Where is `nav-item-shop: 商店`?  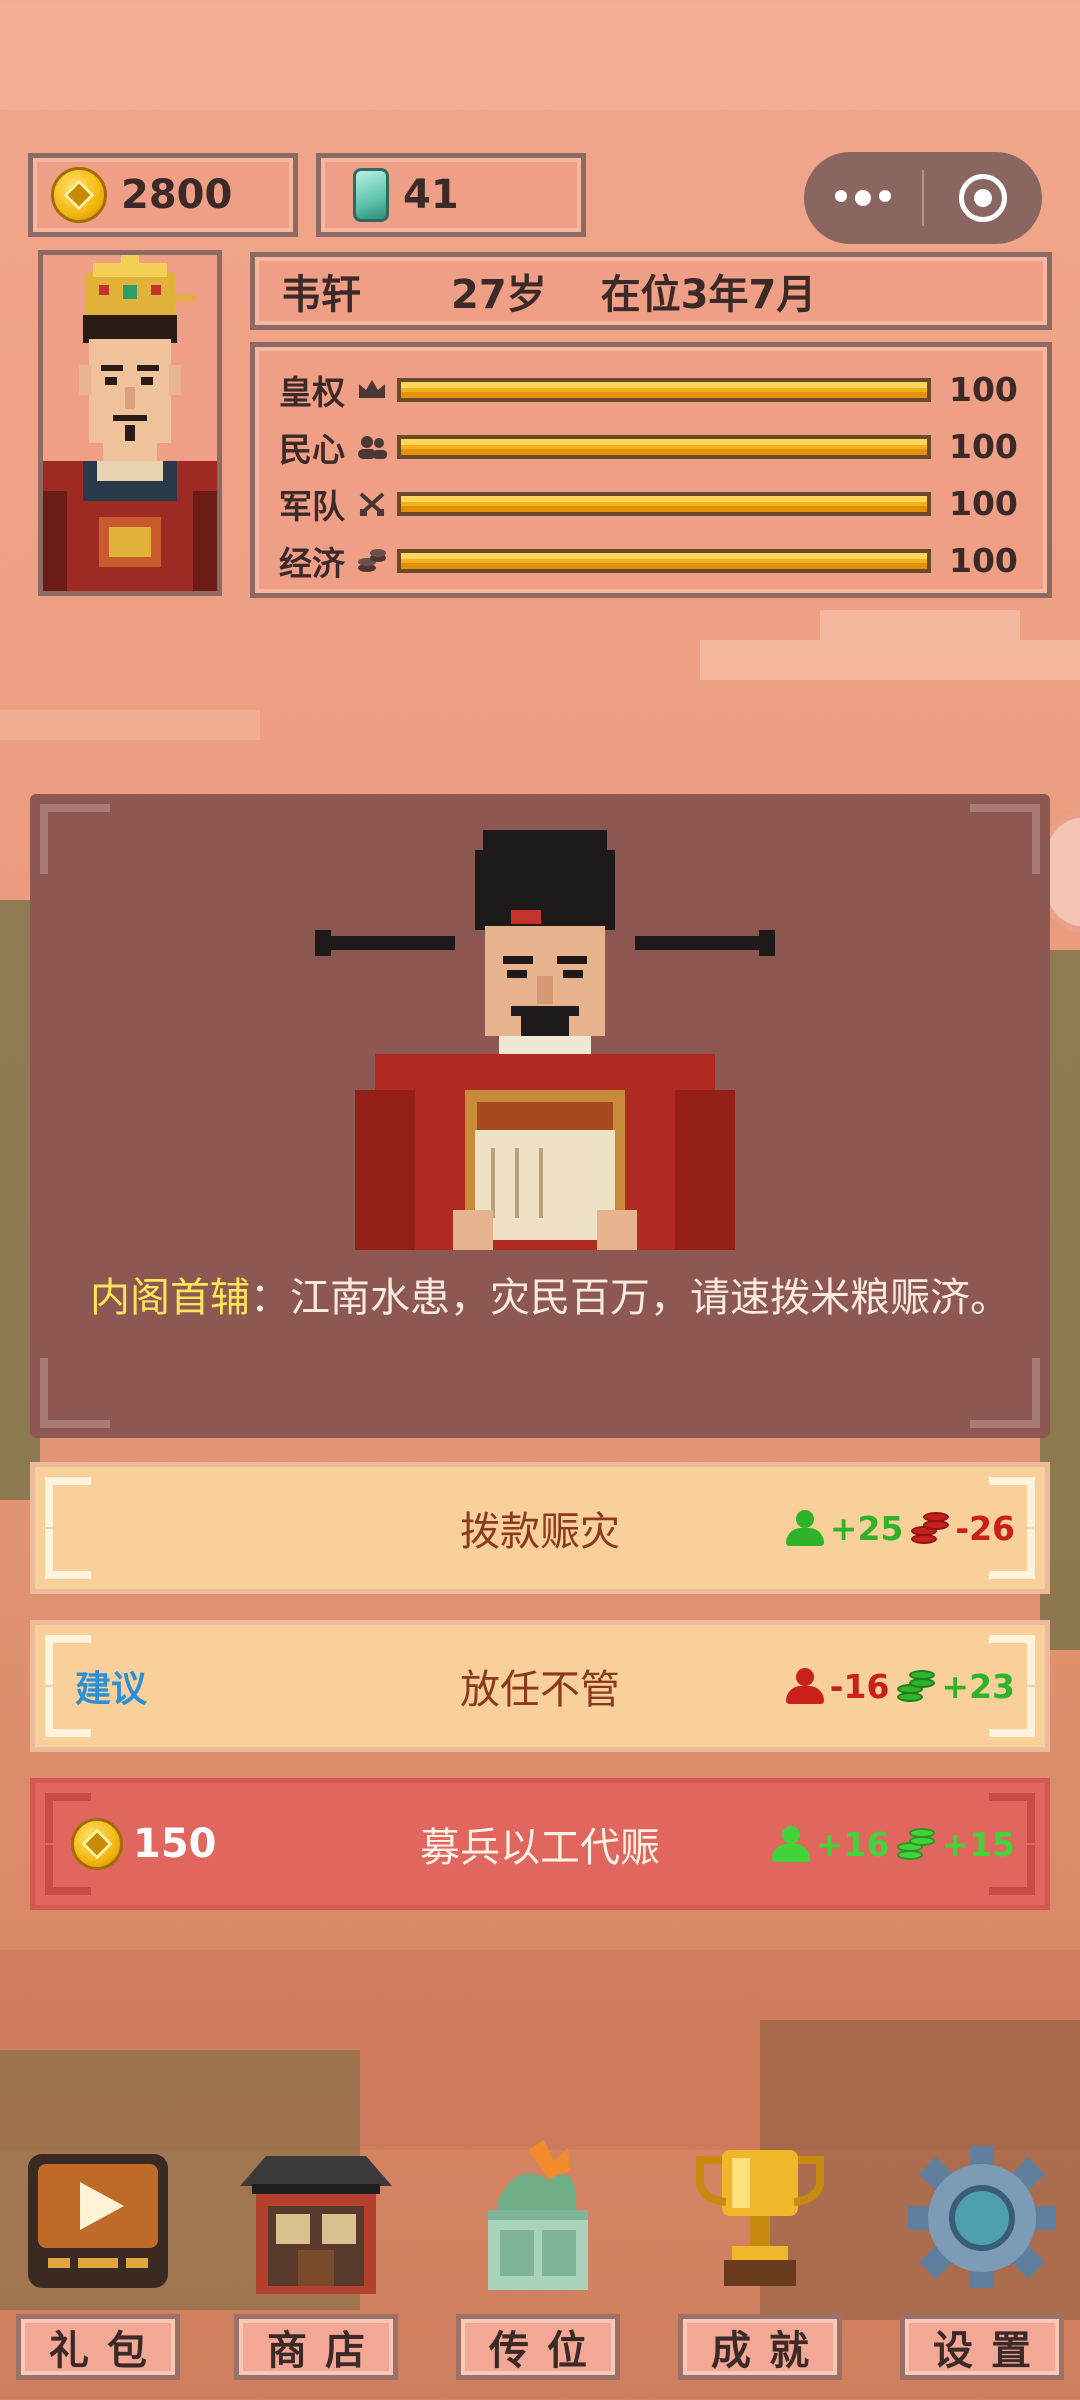
nav-item-shop: 商店 is located at coordinates (316, 2270).